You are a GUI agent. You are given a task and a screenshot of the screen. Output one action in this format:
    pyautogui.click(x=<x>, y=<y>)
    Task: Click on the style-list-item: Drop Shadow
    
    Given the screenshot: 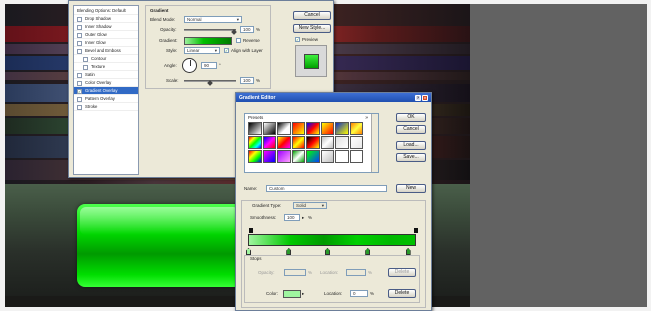 What is the action you would take?
    pyautogui.click(x=106, y=19)
    